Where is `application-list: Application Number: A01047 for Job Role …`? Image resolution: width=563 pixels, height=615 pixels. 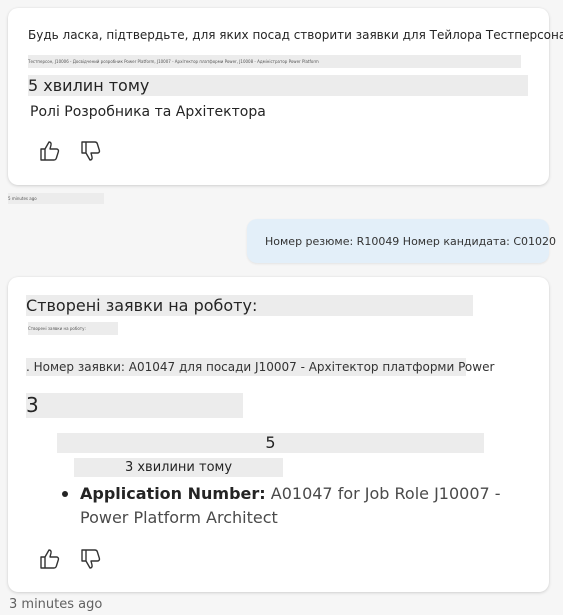 application-list: Application Number: A01047 for Job Role … is located at coordinates (291, 506).